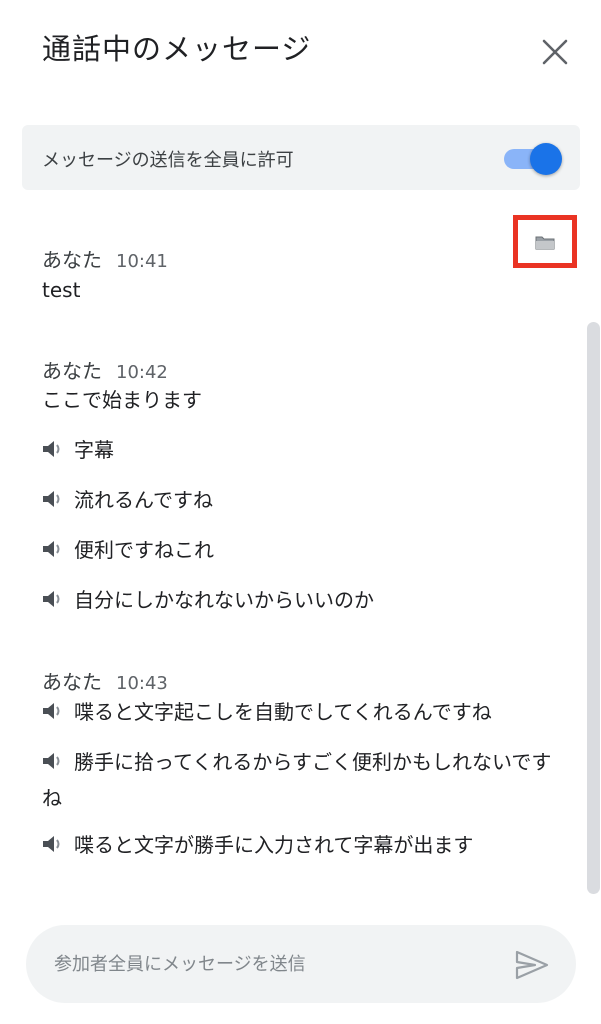 The height and width of the screenshot is (1024, 601). I want to click on caption-text: 便利ですねこれ, so click(144, 550).